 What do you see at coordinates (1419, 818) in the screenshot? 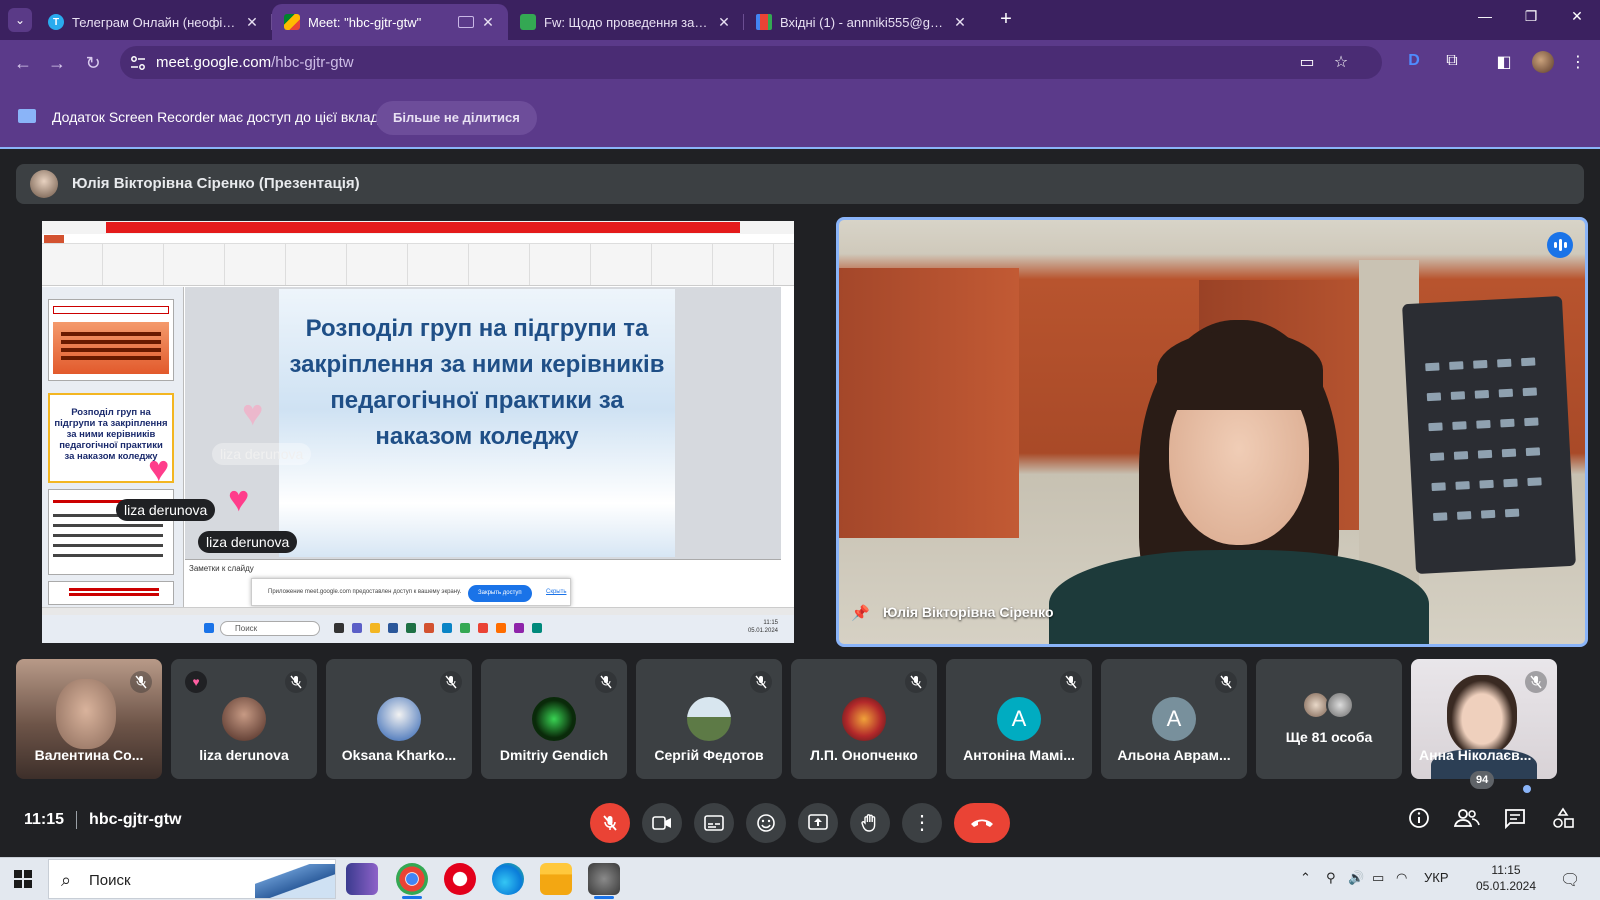
I see `meeting-details-button` at bounding box center [1419, 818].